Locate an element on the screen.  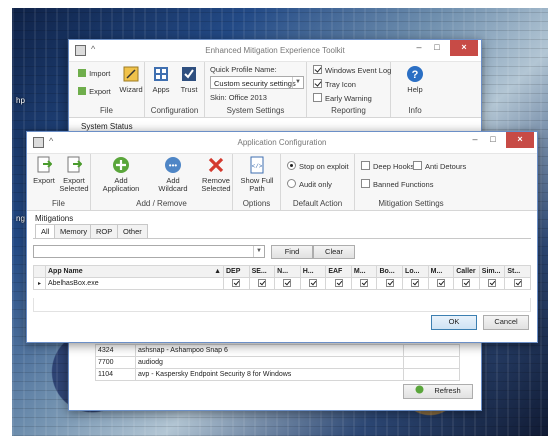
dialog-minimize-button: – is located at coordinates (475, 140).